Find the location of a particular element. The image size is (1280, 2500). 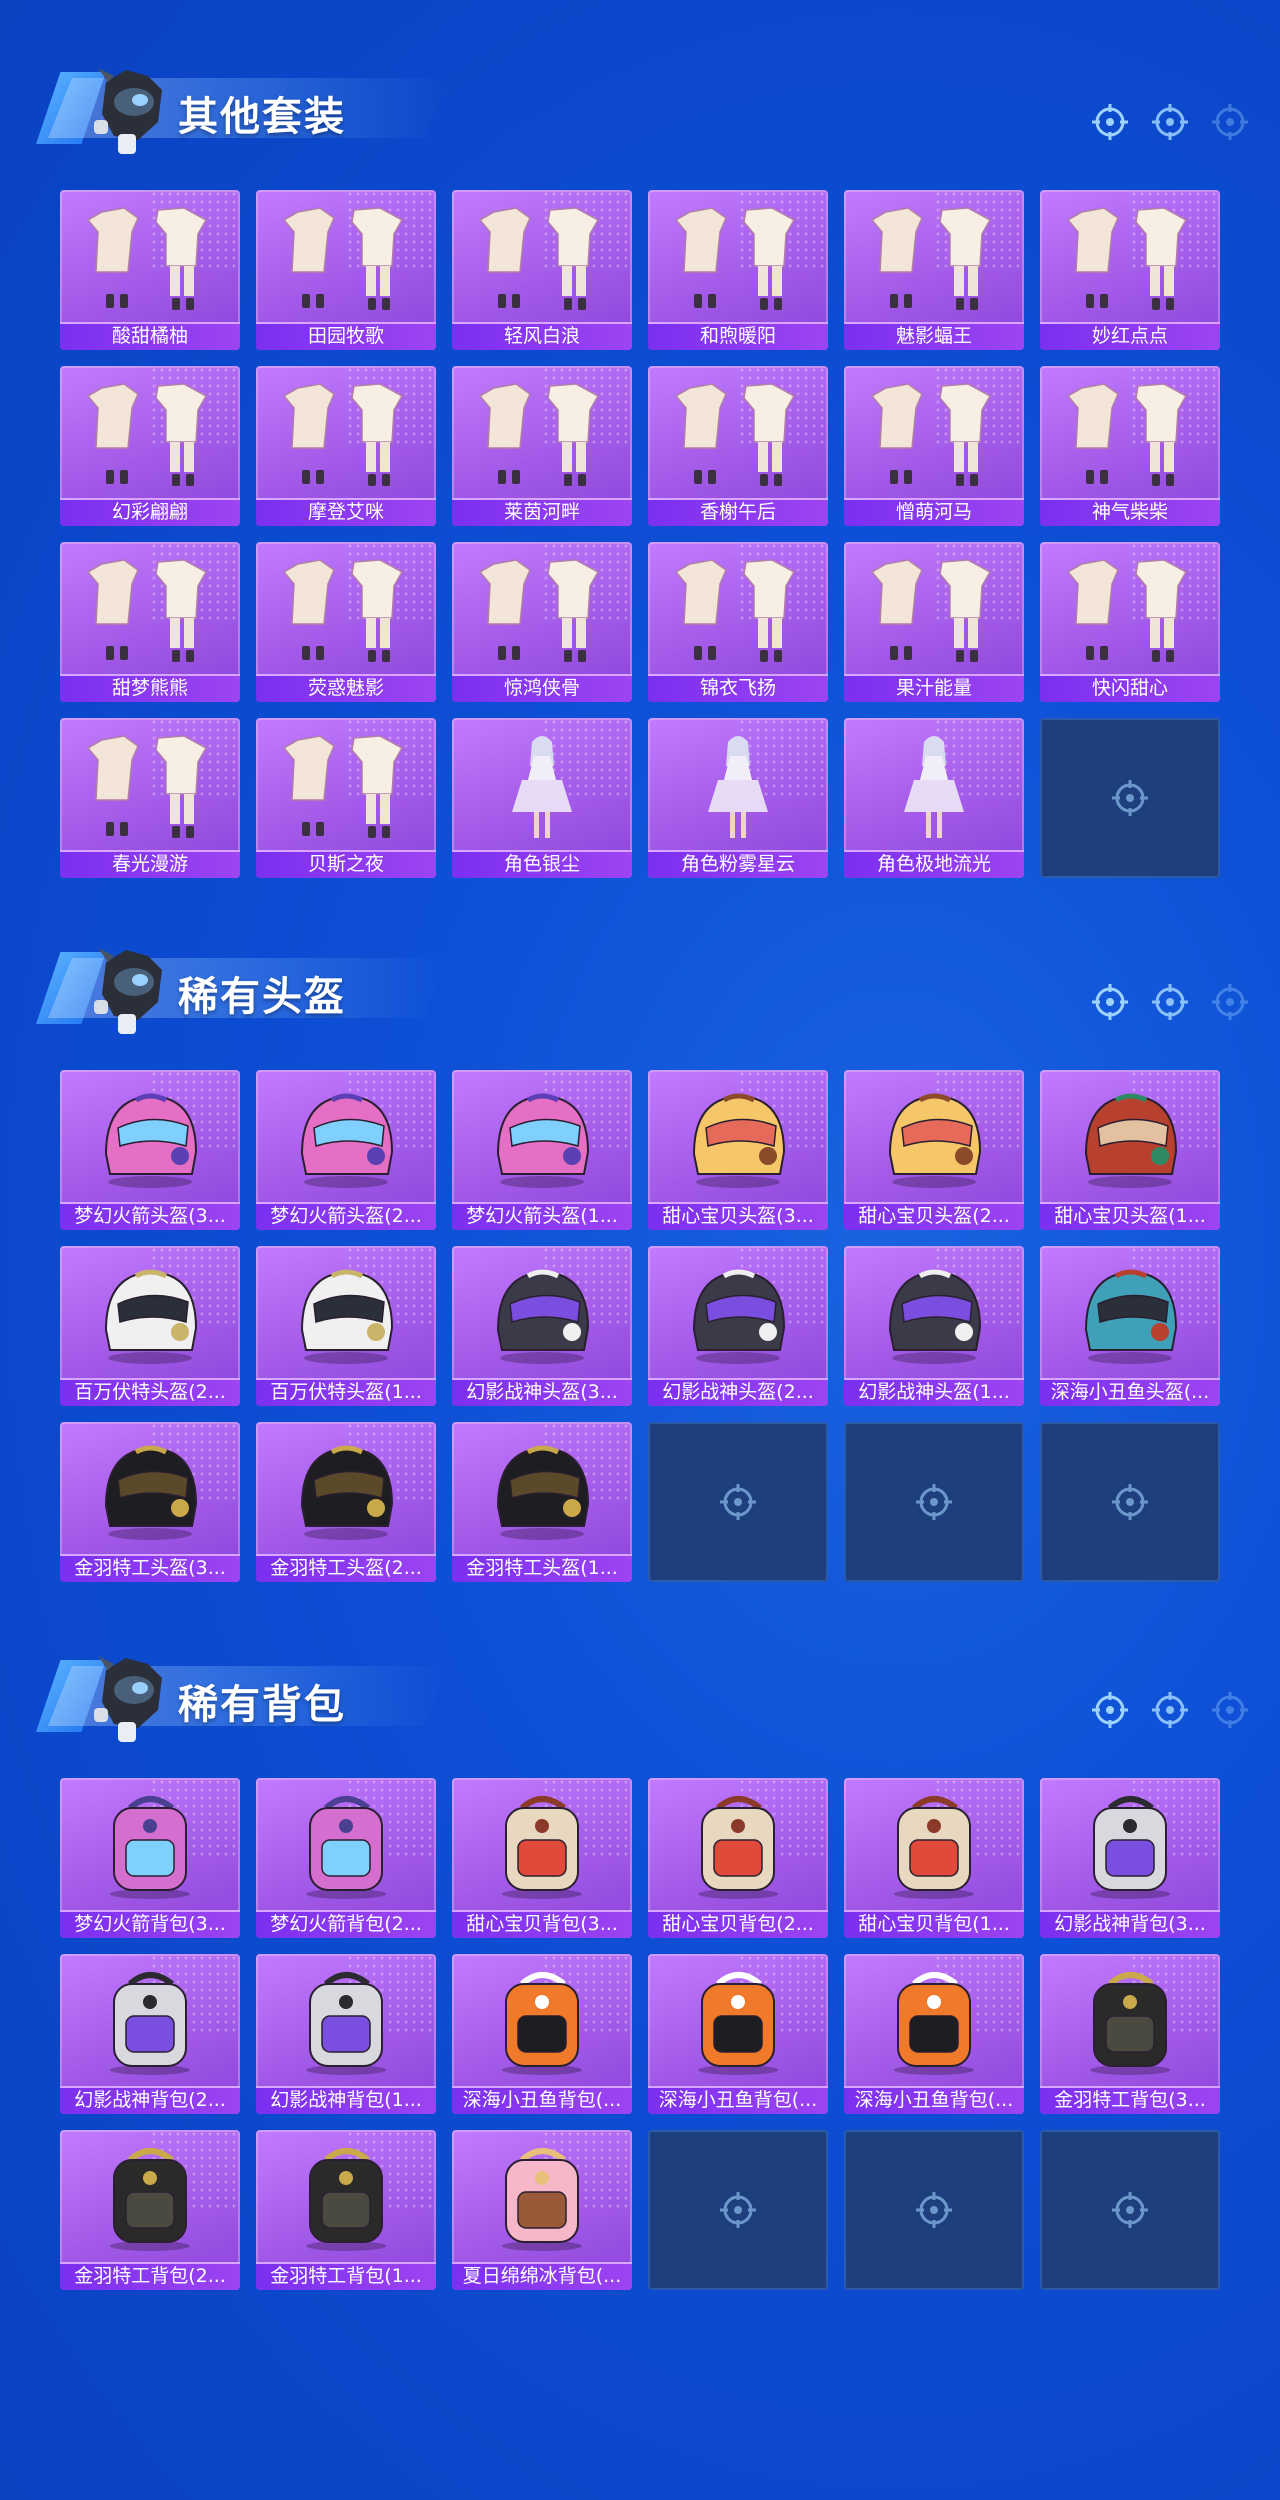

crosshair-decoration is located at coordinates (1170, 122).